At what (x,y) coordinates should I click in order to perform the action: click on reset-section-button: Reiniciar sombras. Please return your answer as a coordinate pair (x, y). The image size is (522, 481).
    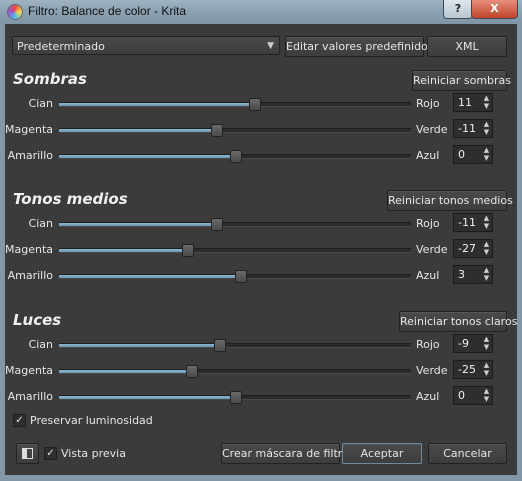
    Looking at the image, I should click on (461, 80).